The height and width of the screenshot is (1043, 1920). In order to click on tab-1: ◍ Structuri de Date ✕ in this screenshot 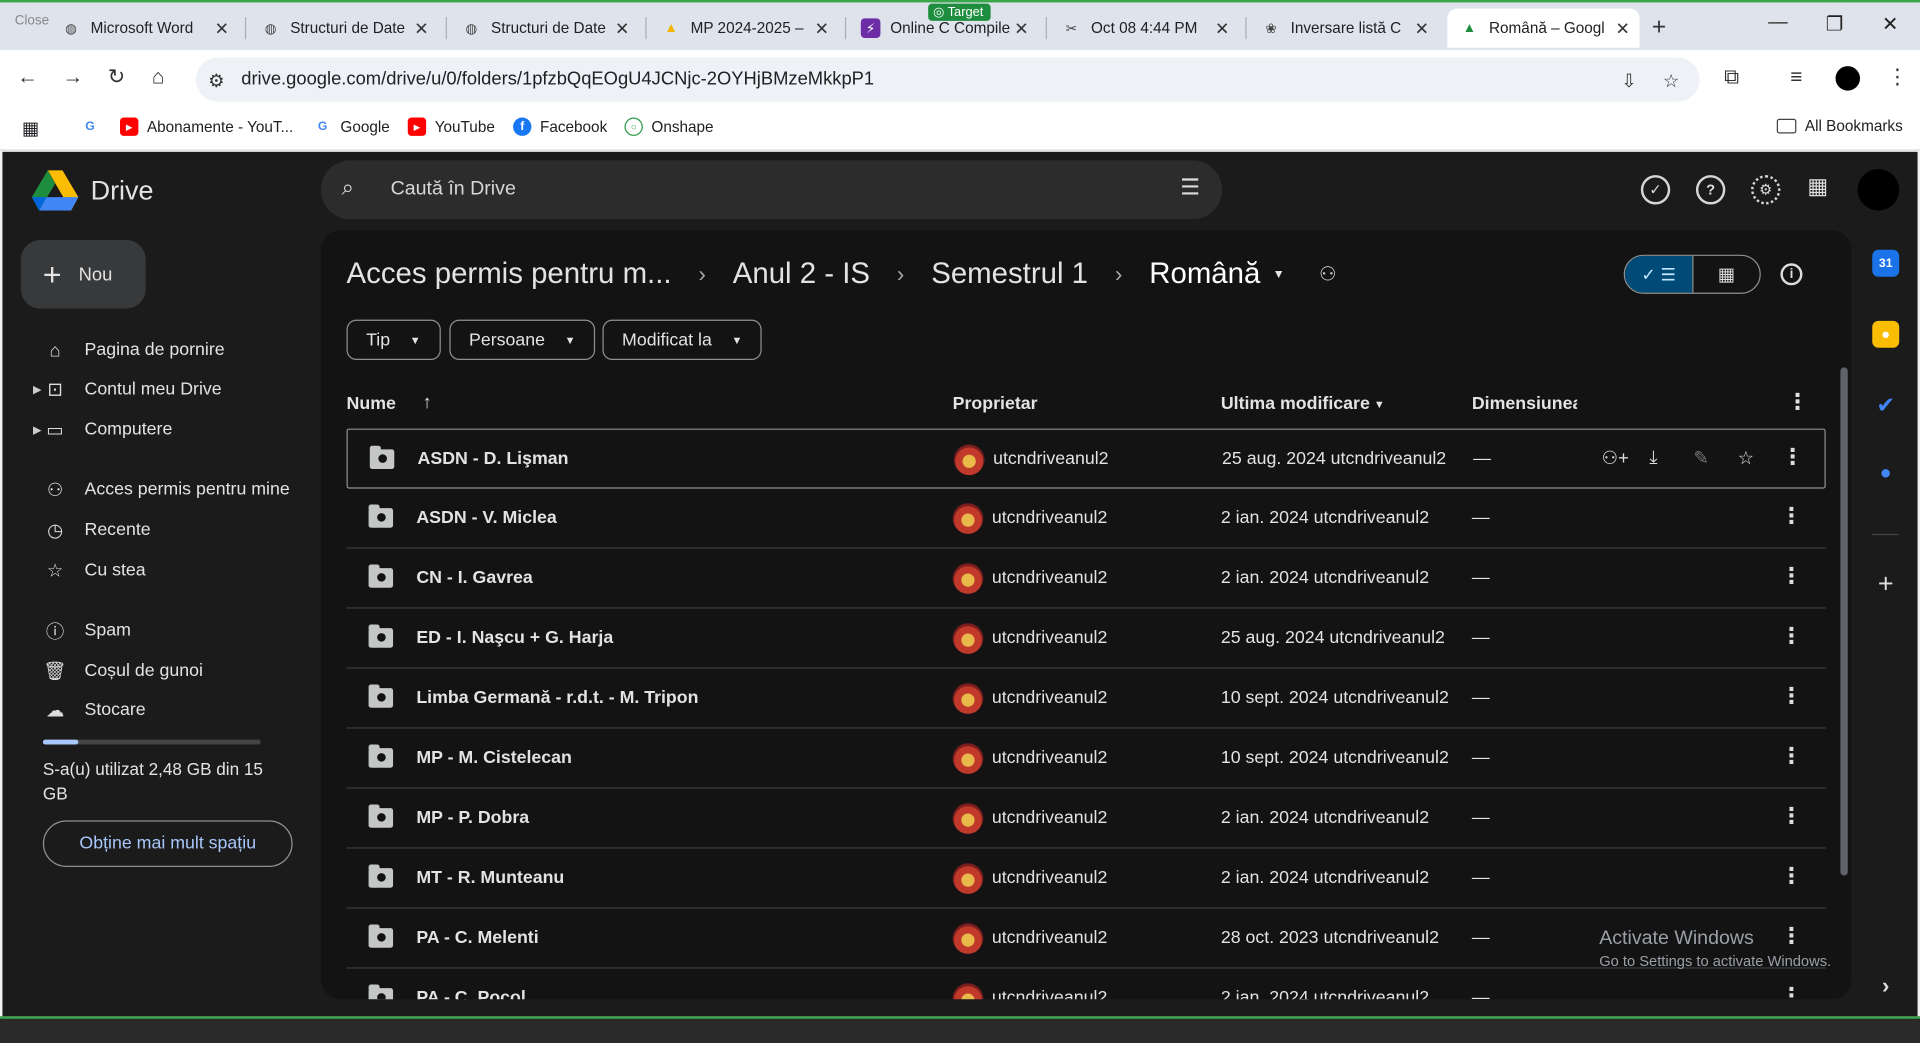, I will do `click(344, 28)`.